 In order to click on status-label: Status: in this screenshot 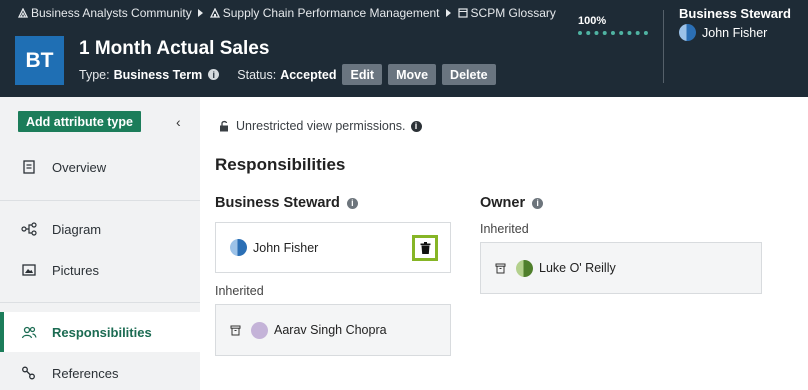, I will do `click(257, 74)`.